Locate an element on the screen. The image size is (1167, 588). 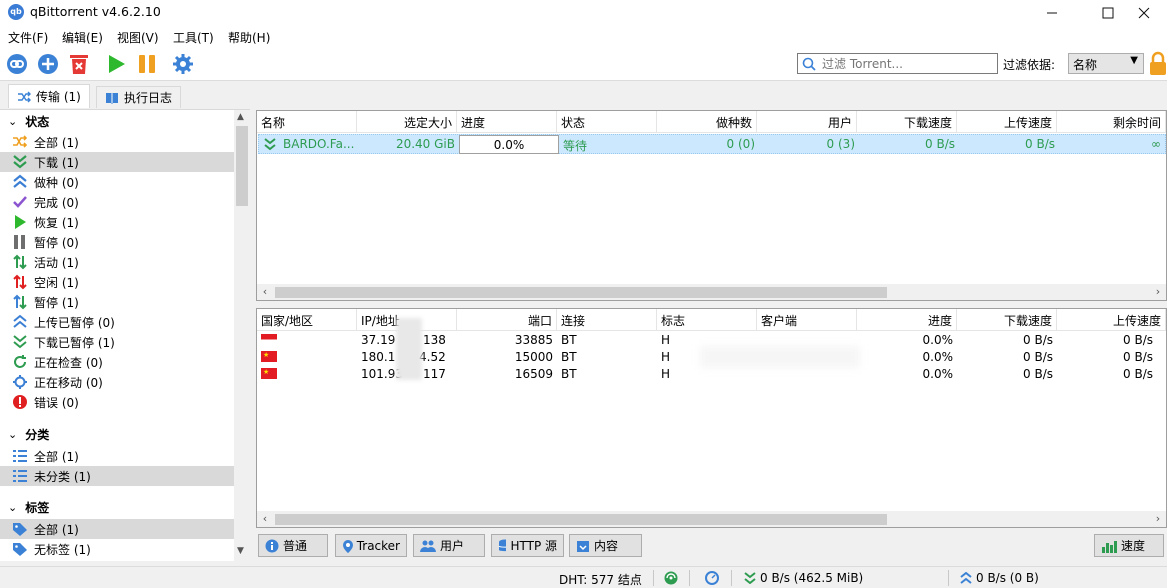
speed-limit-icon is located at coordinates (712, 578).